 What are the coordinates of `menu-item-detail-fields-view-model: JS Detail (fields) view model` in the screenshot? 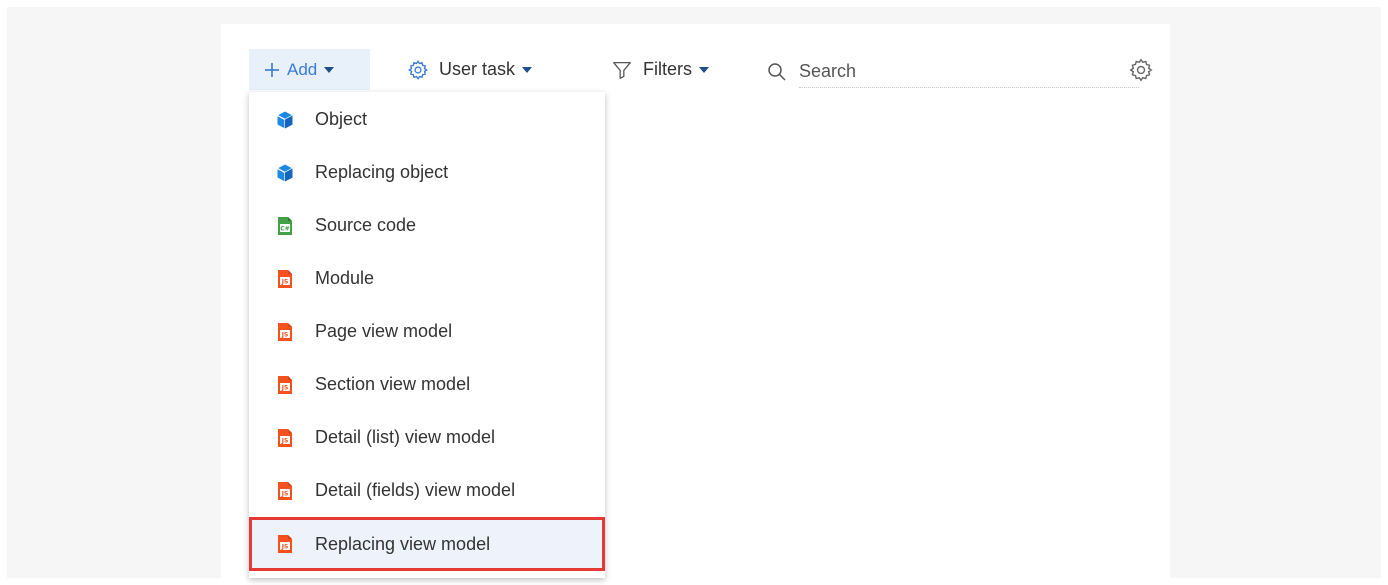 It's located at (427, 490).